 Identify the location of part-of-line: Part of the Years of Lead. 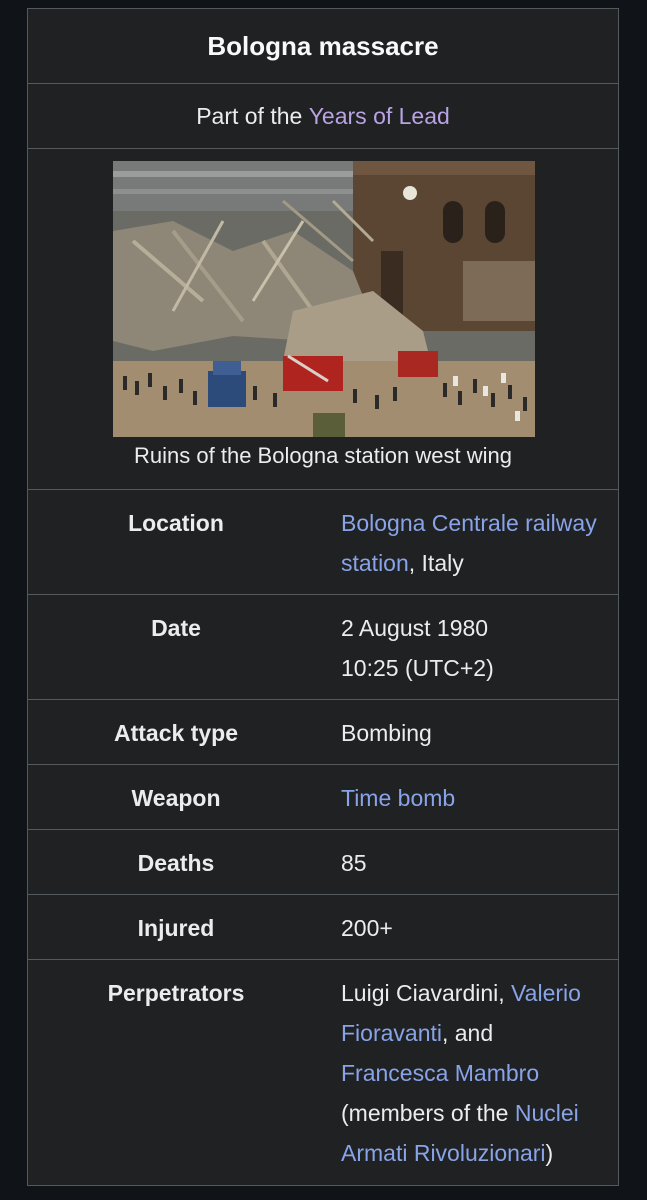
(323, 116).